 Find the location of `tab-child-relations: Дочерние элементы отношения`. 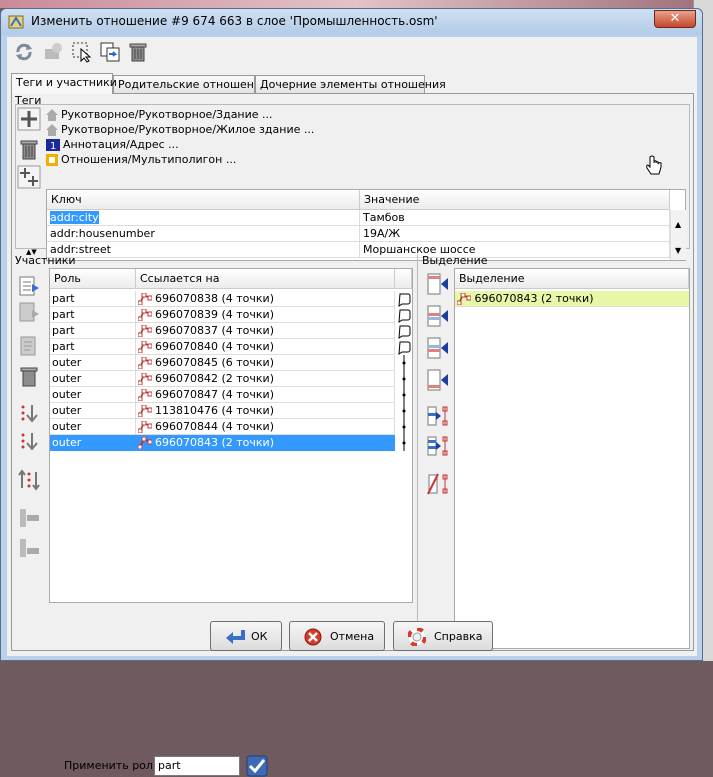

tab-child-relations: Дочерние элементы отношения is located at coordinates (350, 84).